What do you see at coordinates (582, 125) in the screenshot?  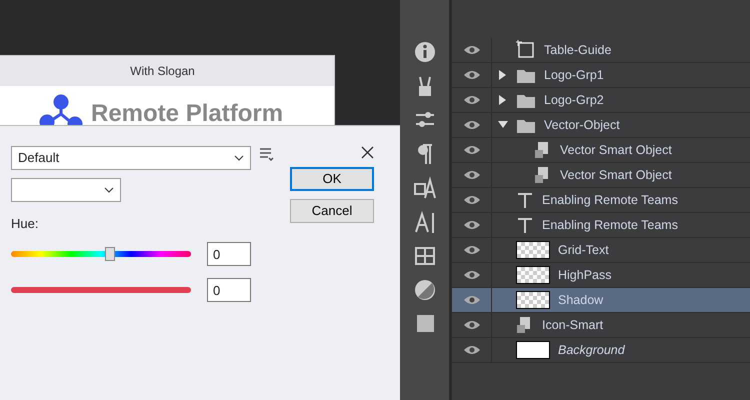 I see `layer-name: Vector-Object` at bounding box center [582, 125].